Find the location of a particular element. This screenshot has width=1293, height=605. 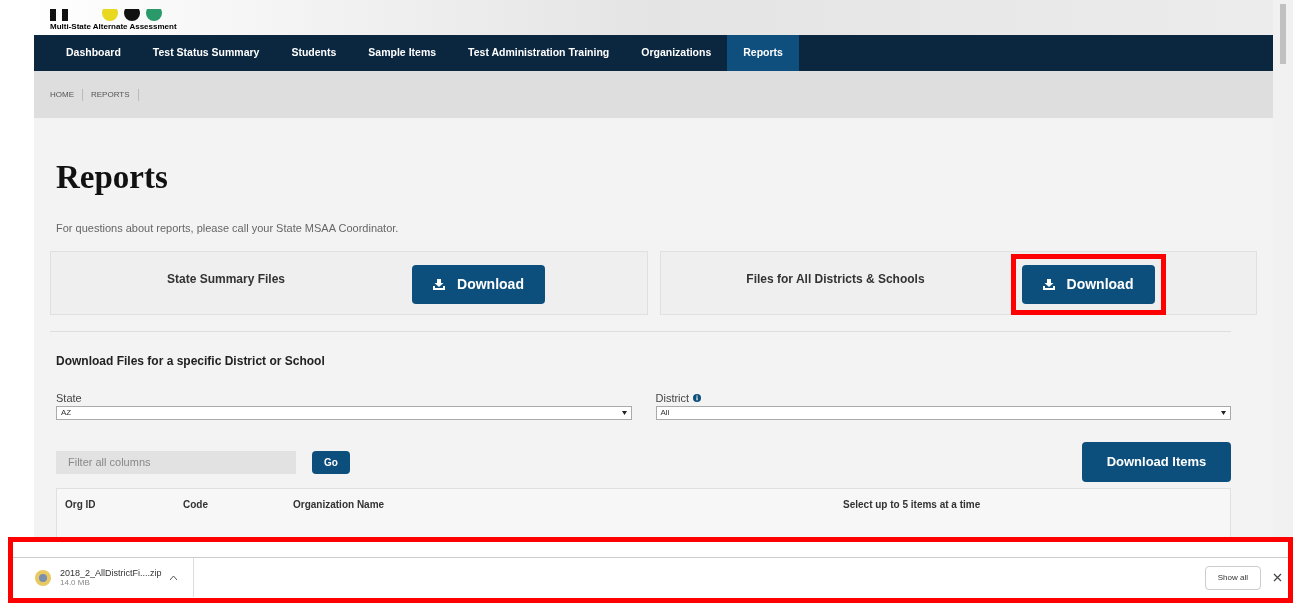

file-size: 14.0 MB is located at coordinates (75, 582).